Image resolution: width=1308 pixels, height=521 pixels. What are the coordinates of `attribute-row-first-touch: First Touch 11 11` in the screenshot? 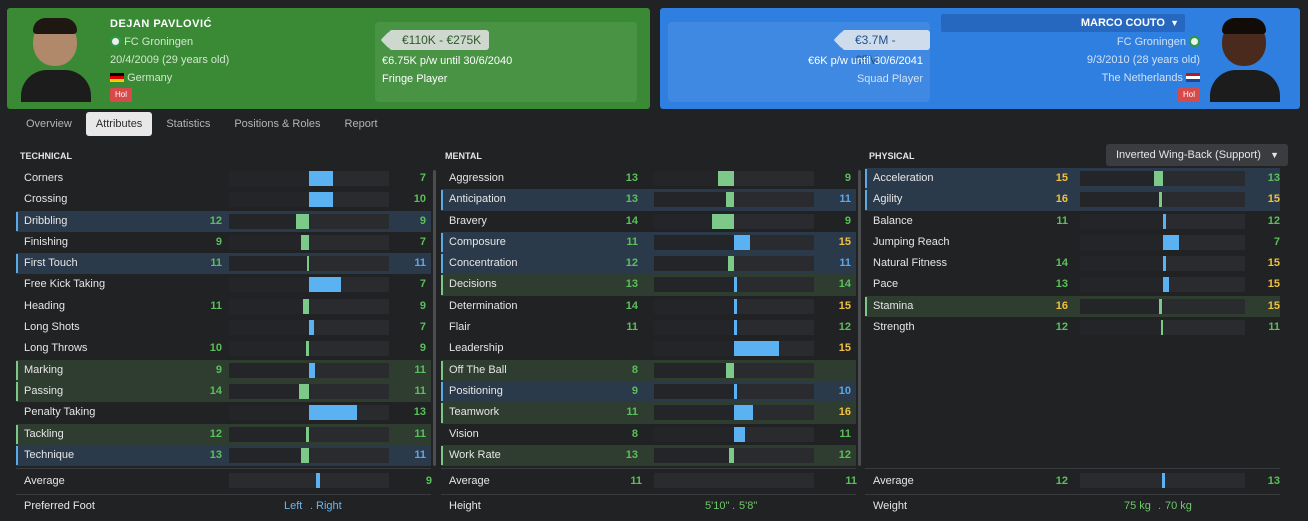 It's located at (223, 264).